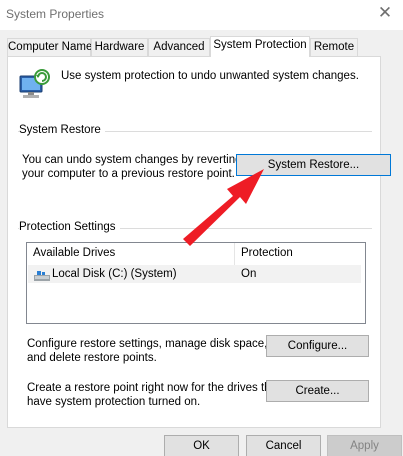 Image resolution: width=403 pixels, height=456 pixels. What do you see at coordinates (201, 445) in the screenshot?
I see `ok-button: OK` at bounding box center [201, 445].